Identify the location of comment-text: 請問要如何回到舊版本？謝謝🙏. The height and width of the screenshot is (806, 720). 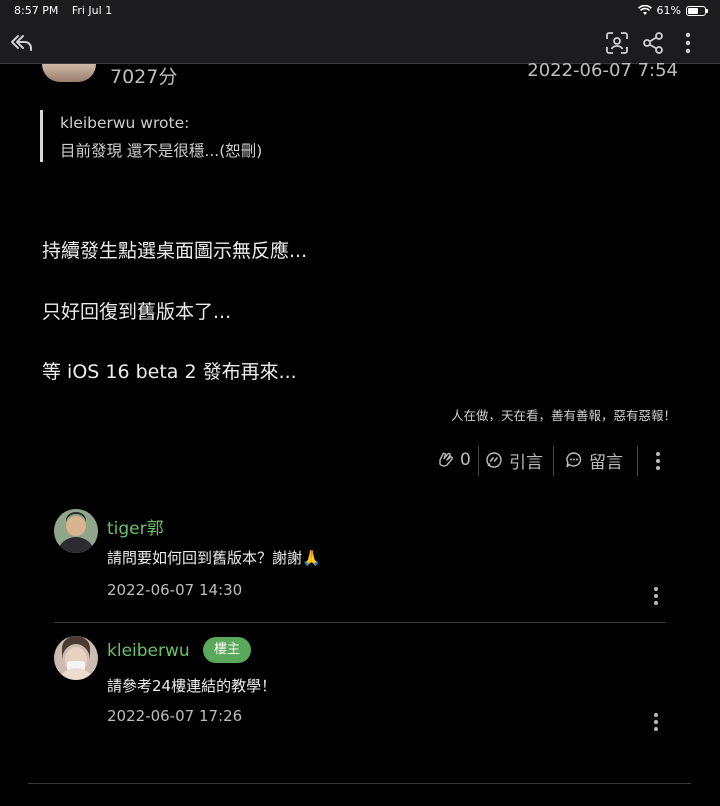
(214, 558).